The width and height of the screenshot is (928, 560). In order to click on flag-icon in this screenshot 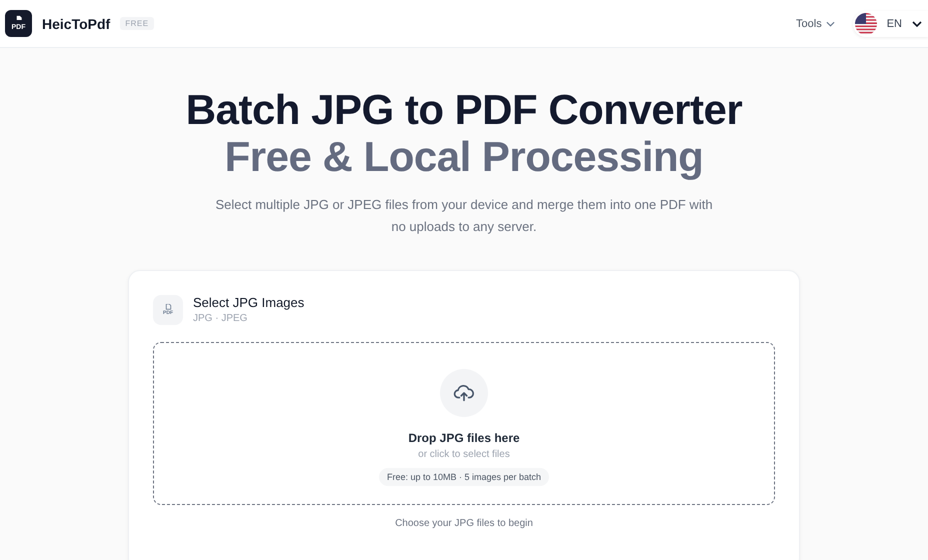, I will do `click(865, 23)`.